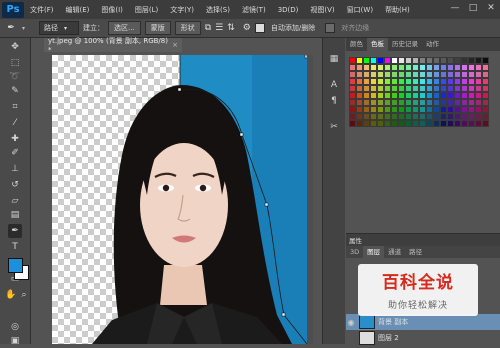 The width and height of the screenshot is (500, 348). I want to click on layer-row: ◉ 背景 副本, so click(423, 322).